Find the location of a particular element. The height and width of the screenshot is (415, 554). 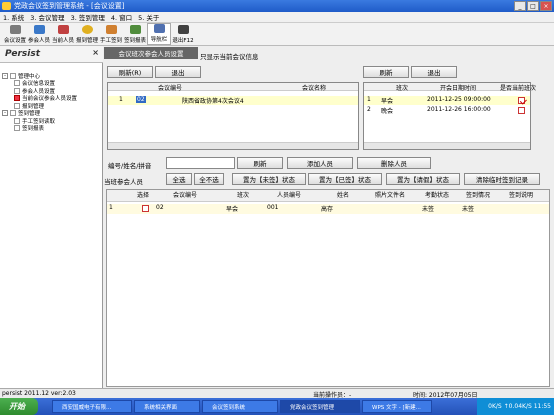

tool-label: 报到管理 is located at coordinates (86, 41).